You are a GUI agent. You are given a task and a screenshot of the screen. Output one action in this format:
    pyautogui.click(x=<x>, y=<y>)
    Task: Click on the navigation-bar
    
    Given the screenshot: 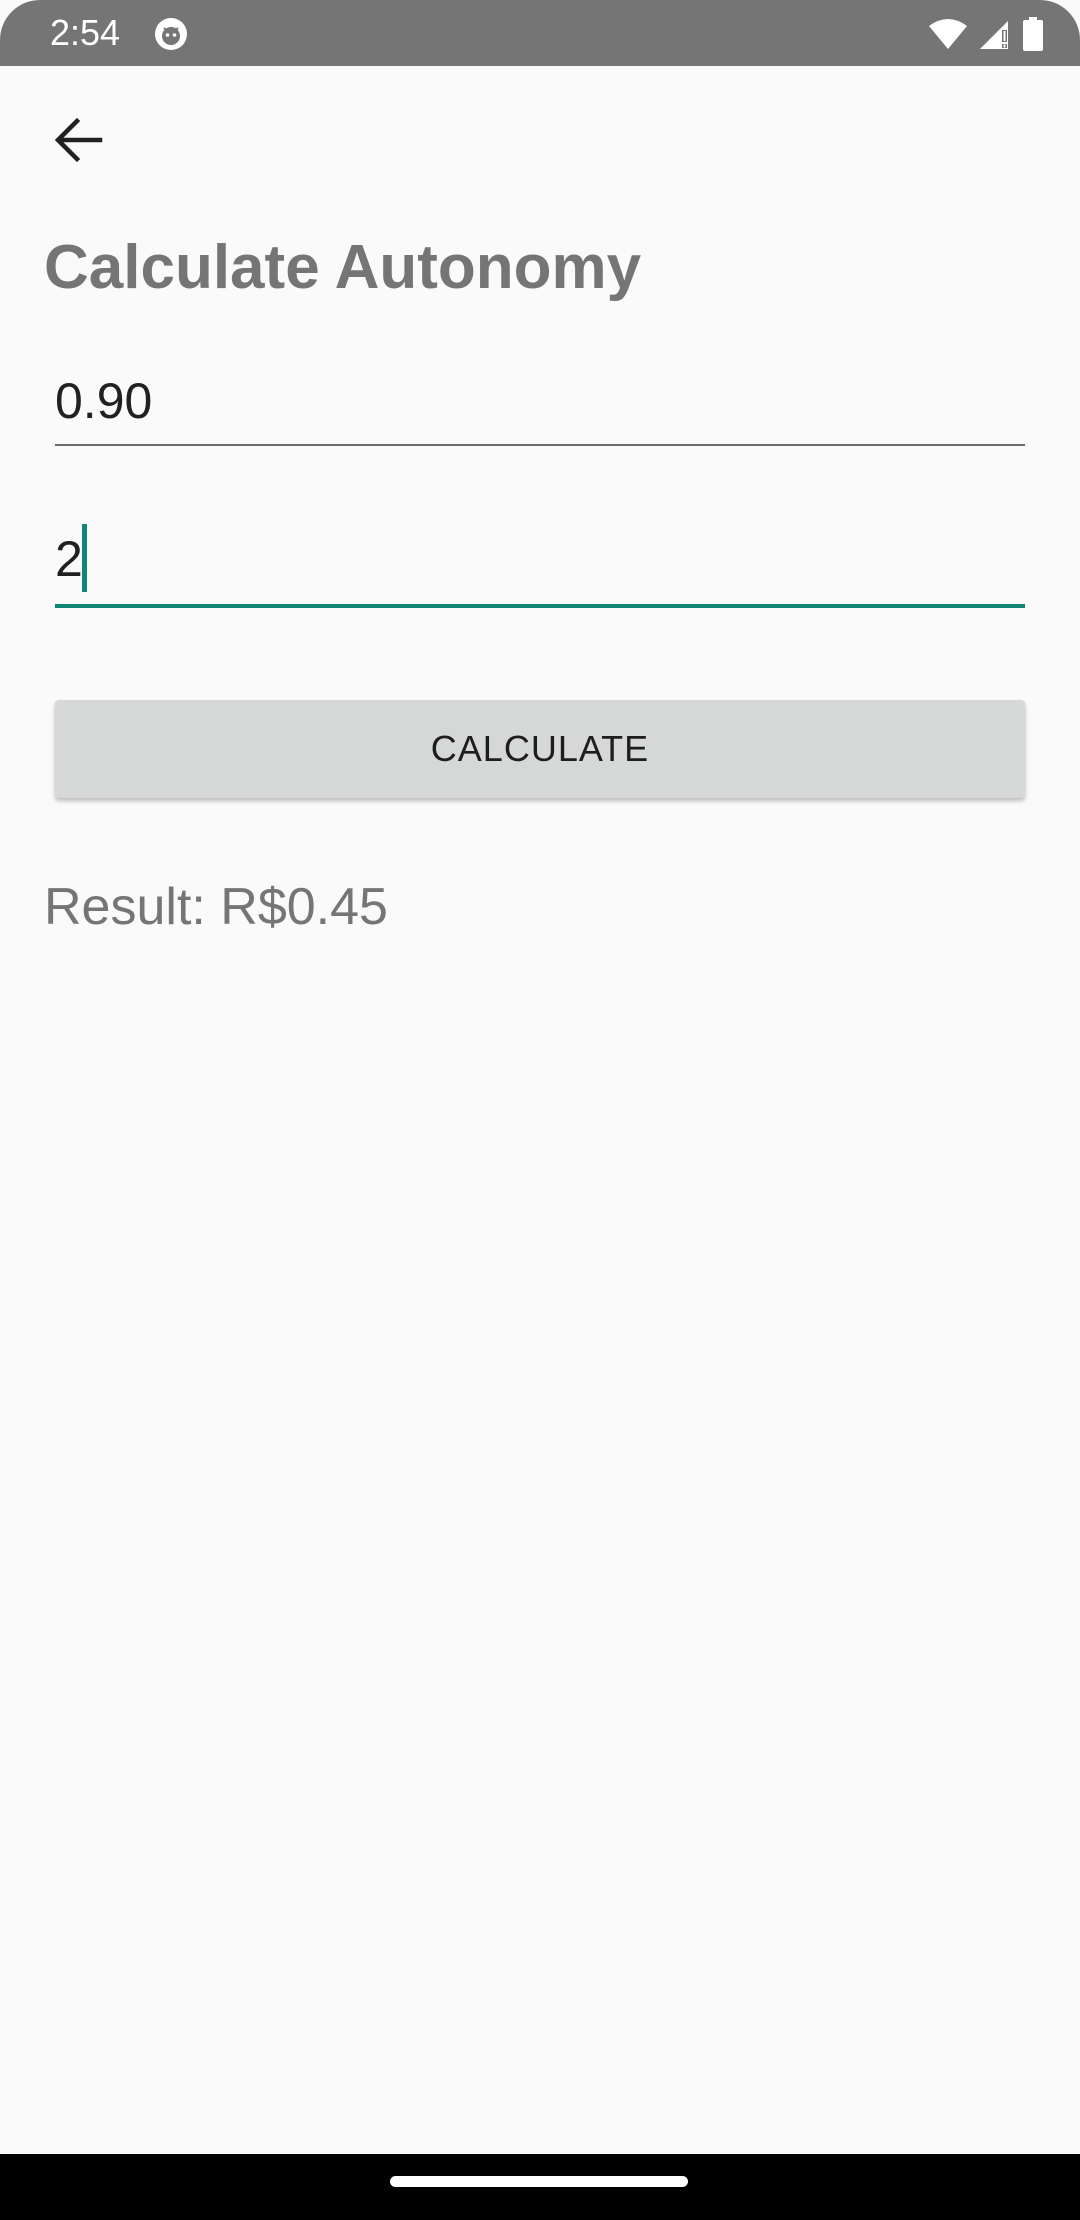 What is the action you would take?
    pyautogui.click(x=540, y=2187)
    